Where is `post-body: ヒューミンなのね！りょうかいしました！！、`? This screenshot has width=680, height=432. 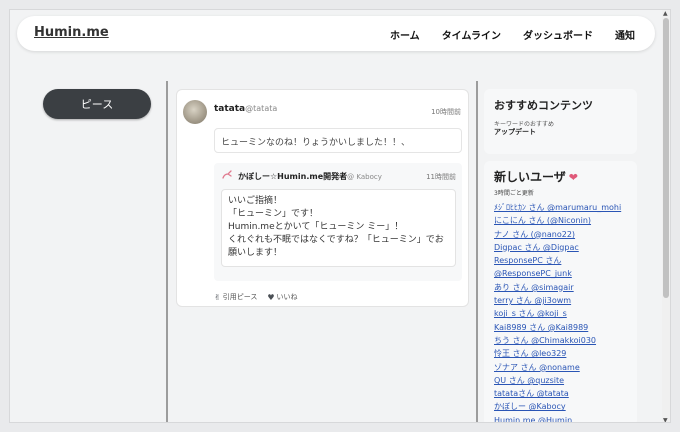 post-body: ヒューミンなのね！りょうかいしました！！、 is located at coordinates (338, 140).